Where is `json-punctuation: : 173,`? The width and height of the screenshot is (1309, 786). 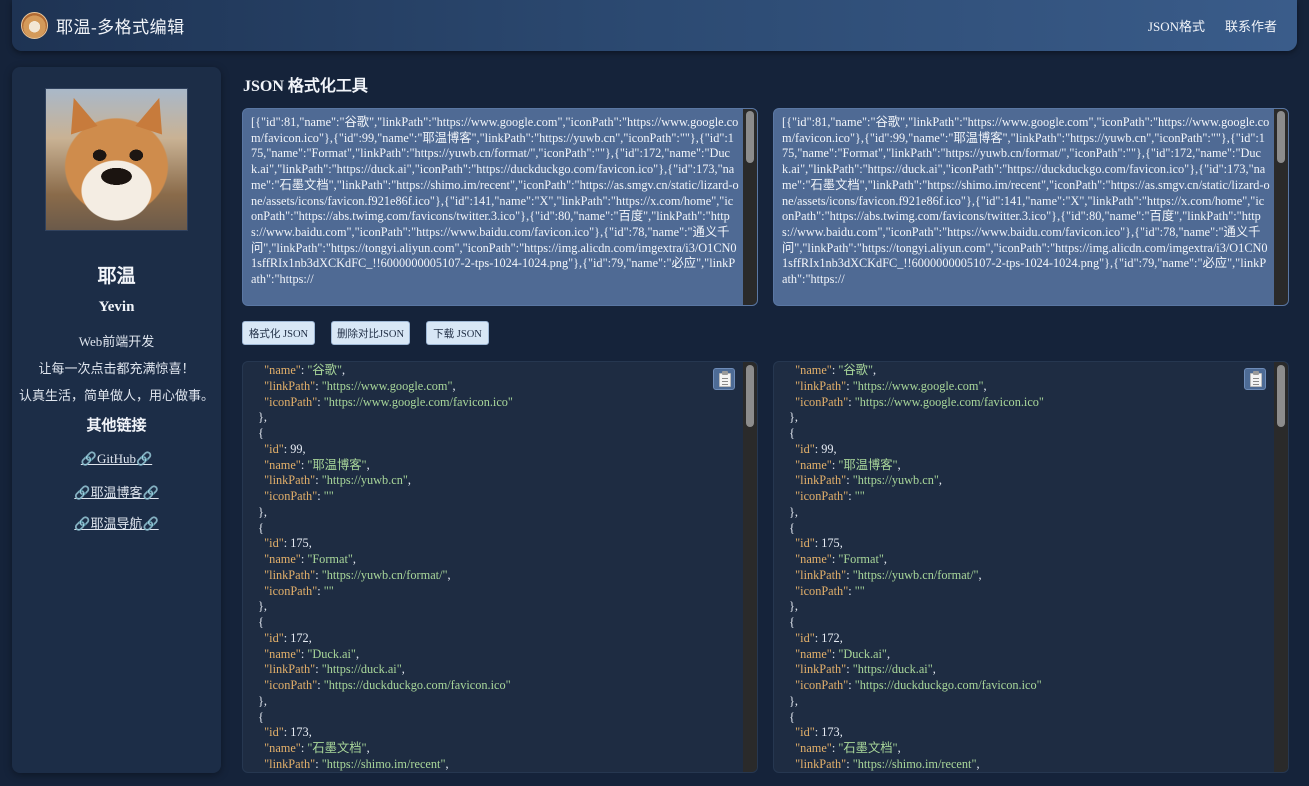 json-punctuation: : 173, is located at coordinates (297, 732).